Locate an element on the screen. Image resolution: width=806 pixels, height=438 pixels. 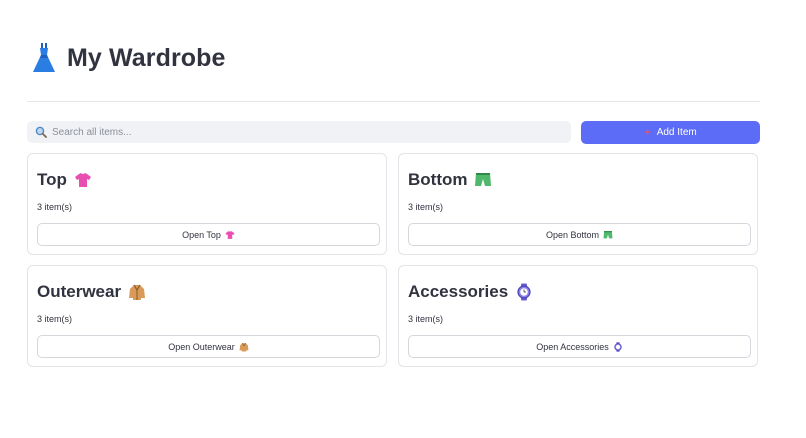
search-box is located at coordinates (299, 132).